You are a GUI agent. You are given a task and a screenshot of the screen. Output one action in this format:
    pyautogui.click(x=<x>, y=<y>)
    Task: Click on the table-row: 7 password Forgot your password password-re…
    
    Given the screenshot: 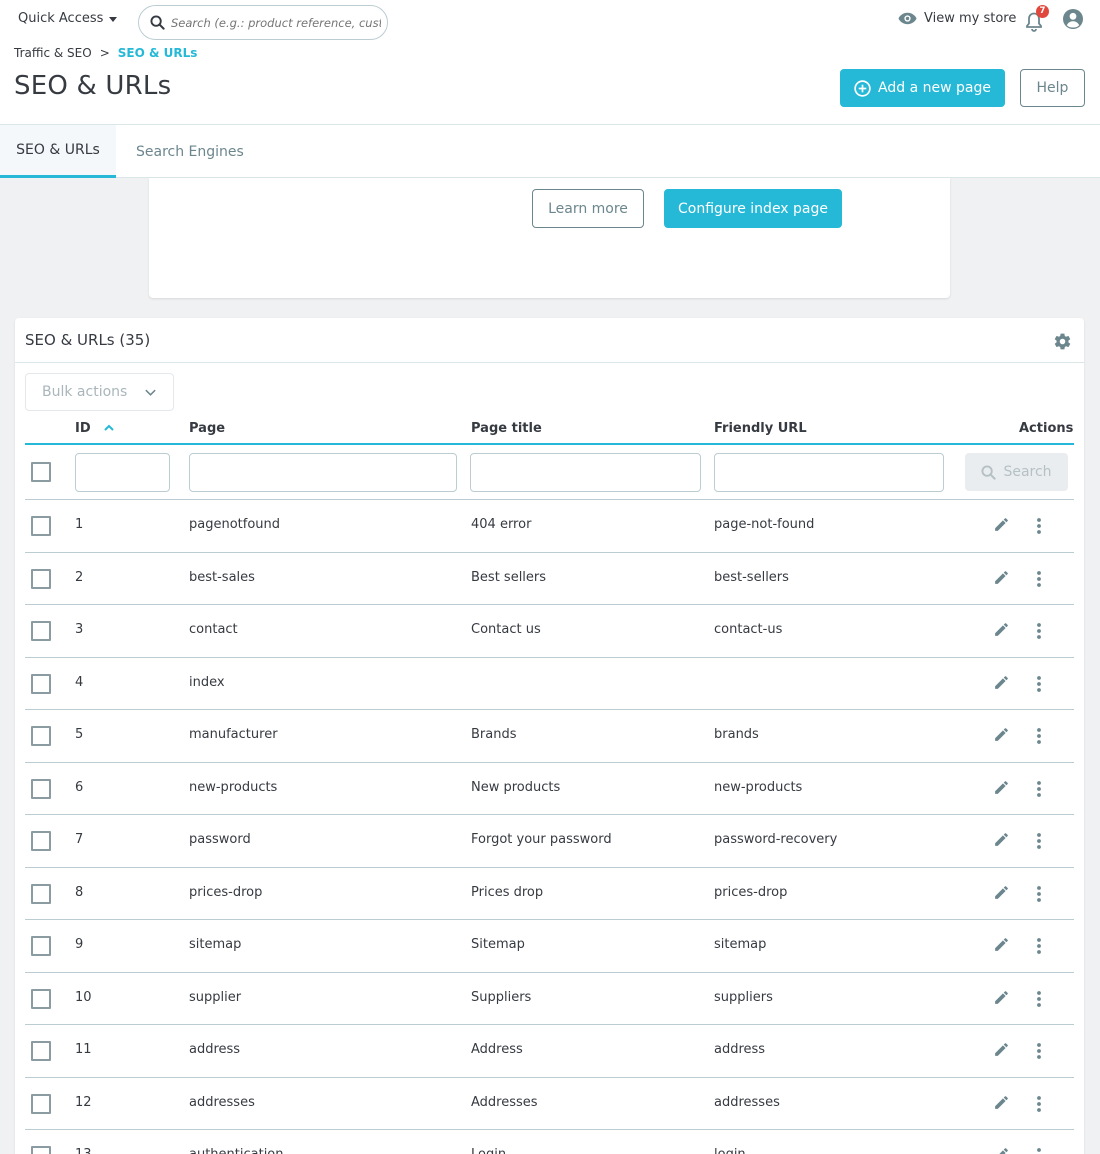 What is the action you would take?
    pyautogui.click(x=549, y=841)
    